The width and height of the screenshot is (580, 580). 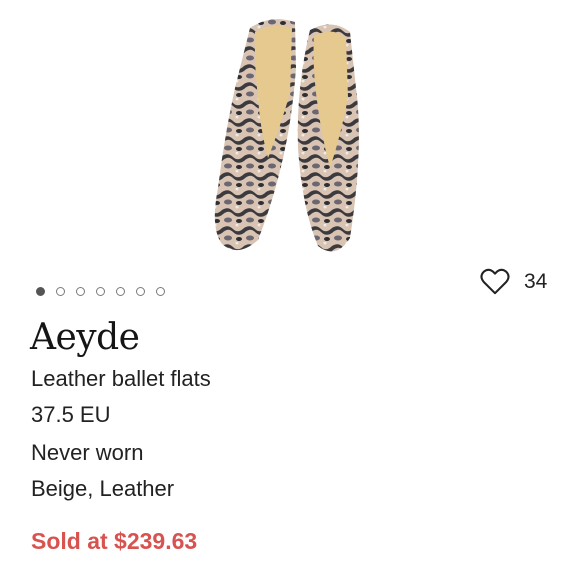 What do you see at coordinates (87, 452) in the screenshot?
I see `product-condition: Never worn` at bounding box center [87, 452].